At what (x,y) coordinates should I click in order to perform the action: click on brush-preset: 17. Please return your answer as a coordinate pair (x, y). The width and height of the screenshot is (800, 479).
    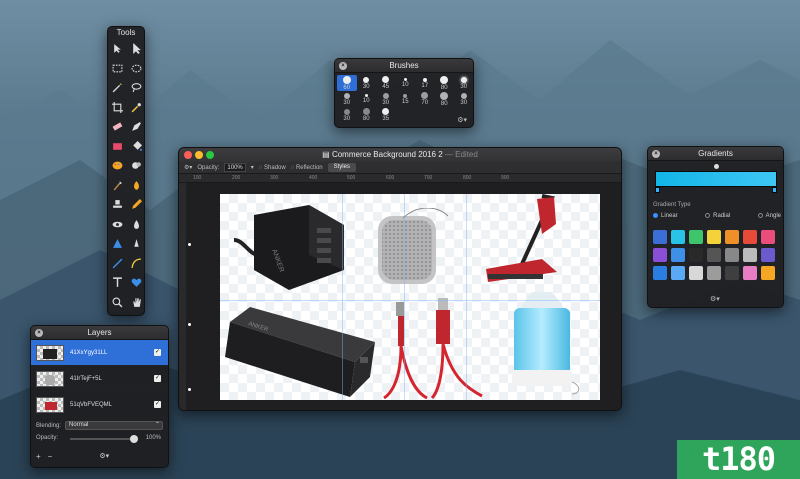
    Looking at the image, I should click on (425, 83).